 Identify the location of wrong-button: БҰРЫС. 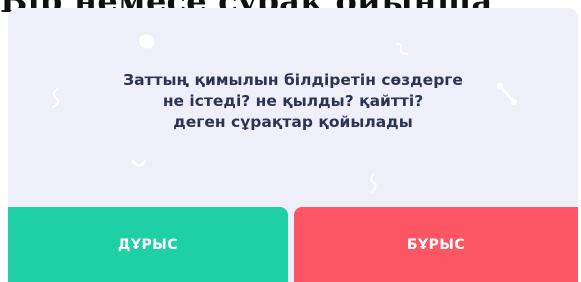
(436, 244).